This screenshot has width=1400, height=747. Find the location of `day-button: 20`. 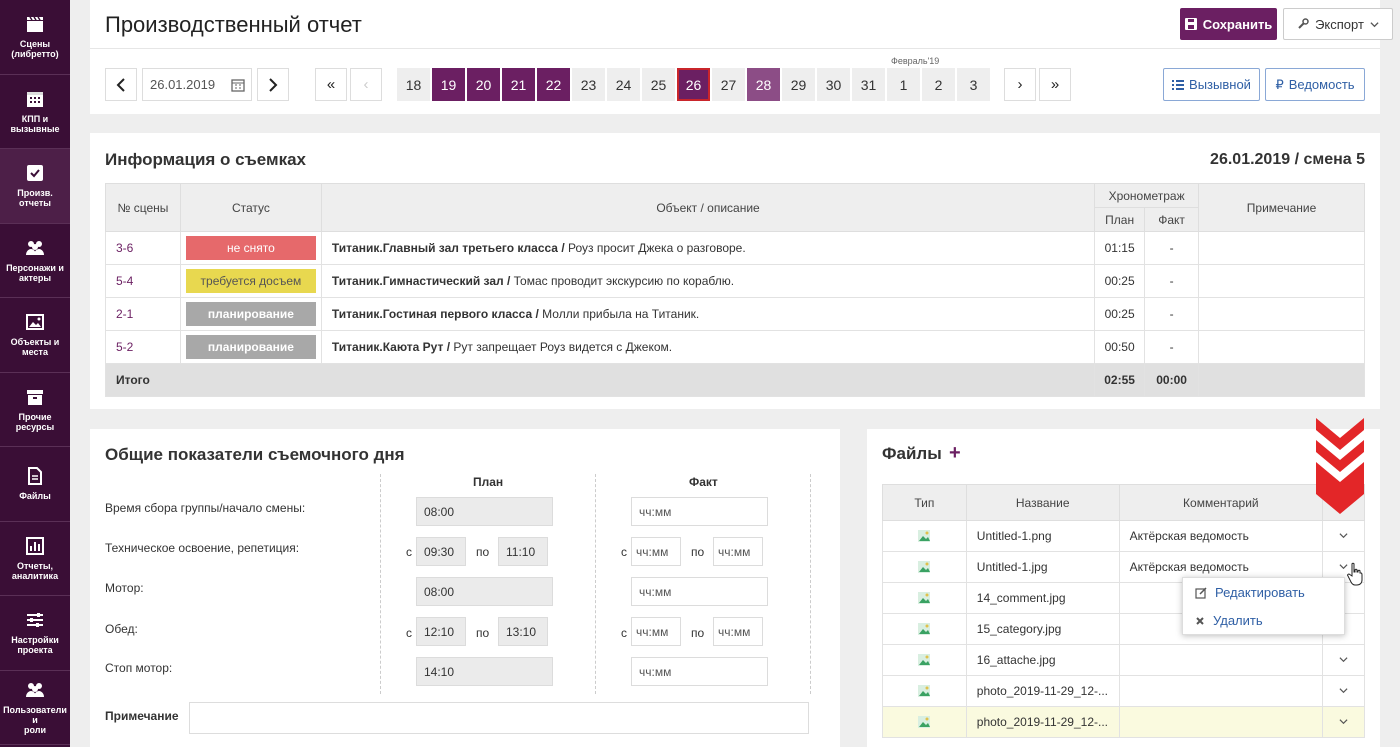

day-button: 20 is located at coordinates (483, 84).